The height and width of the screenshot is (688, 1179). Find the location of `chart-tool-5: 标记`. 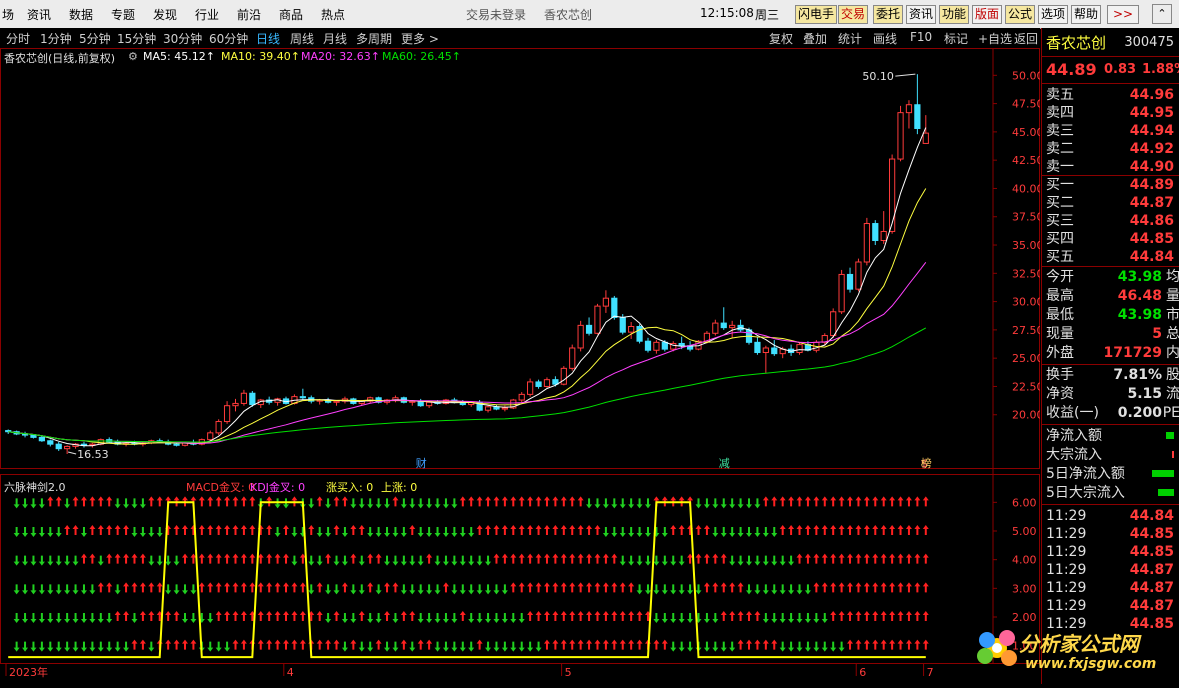

chart-tool-5: 标记 is located at coordinates (956, 38).